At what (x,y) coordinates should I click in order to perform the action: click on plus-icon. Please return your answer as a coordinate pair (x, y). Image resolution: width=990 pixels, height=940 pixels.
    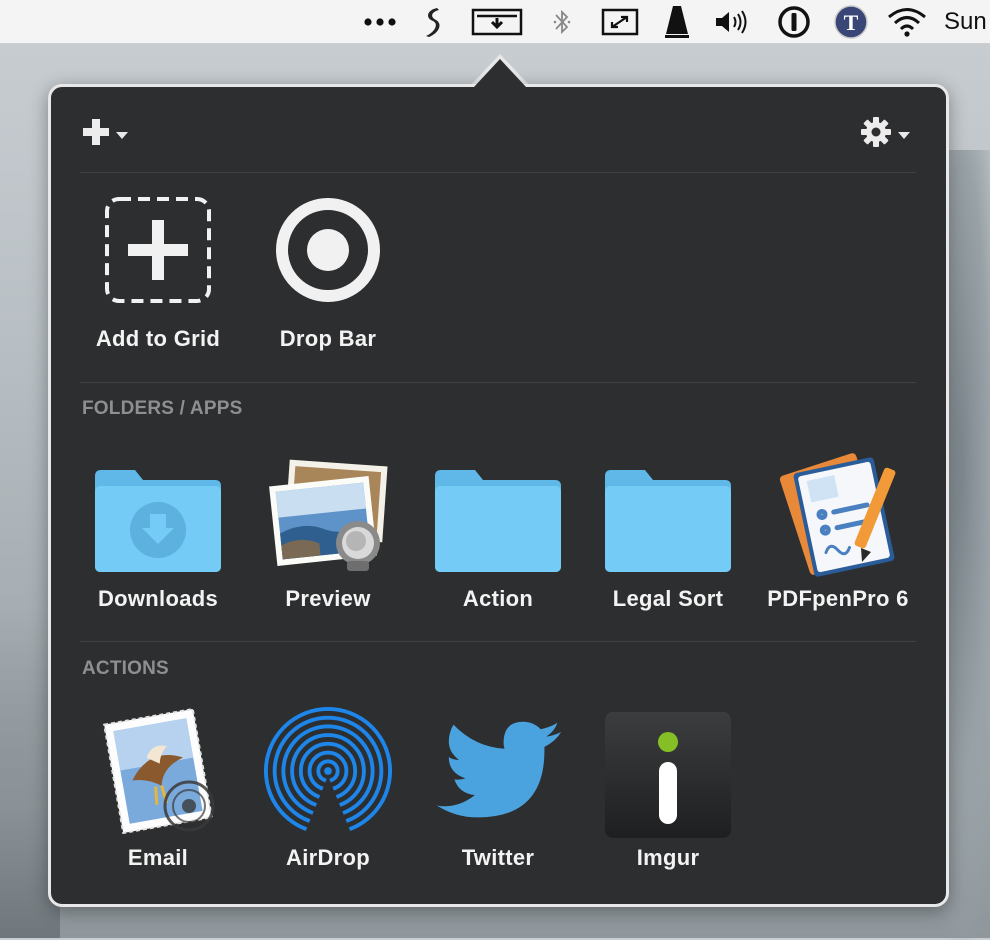
    Looking at the image, I should click on (96, 132).